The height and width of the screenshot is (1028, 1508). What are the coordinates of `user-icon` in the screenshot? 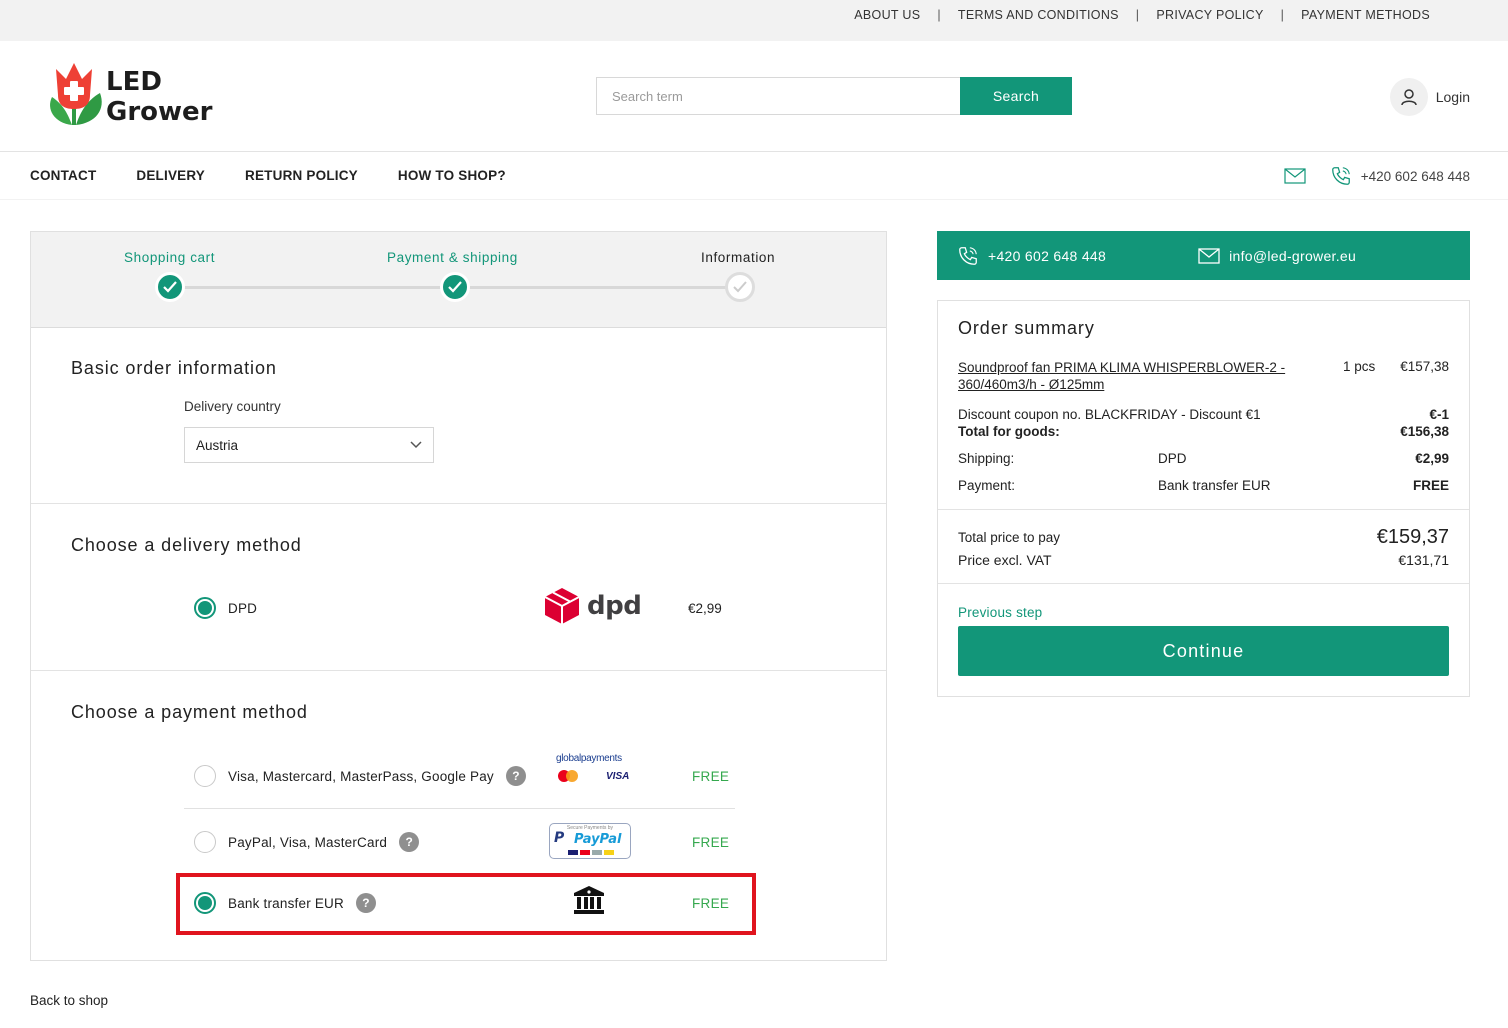 It's located at (1408, 97).